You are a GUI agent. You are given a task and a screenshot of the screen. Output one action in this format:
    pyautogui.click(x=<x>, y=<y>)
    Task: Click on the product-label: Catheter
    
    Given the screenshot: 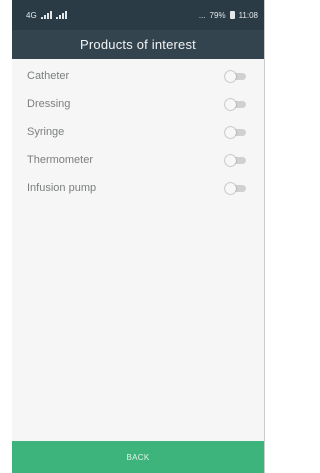 What is the action you would take?
    pyautogui.click(x=48, y=76)
    